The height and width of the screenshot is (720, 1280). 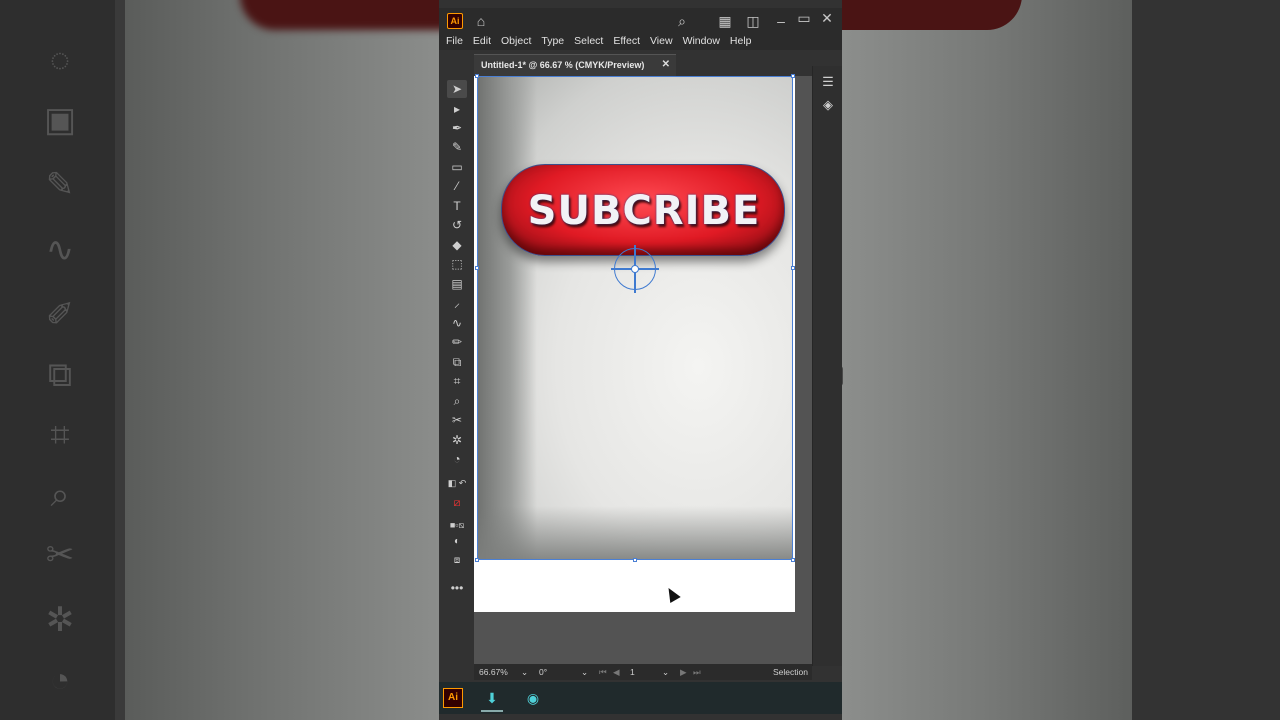 I want to click on mouse-cursor-icon, so click(x=672, y=594).